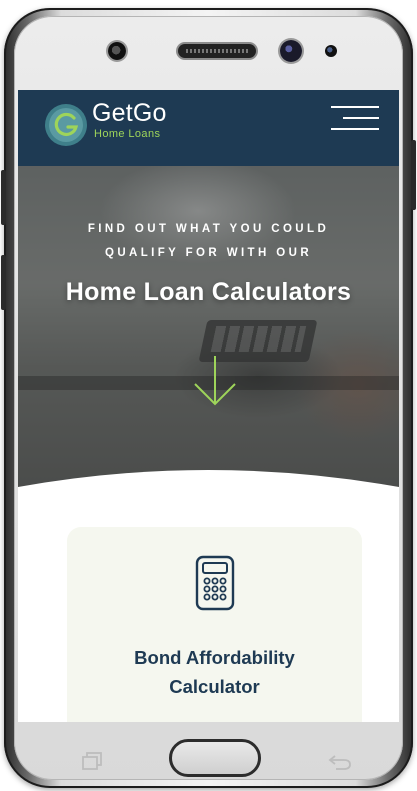 The image size is (417, 791). Describe the element at coordinates (353, 121) in the screenshot. I see `hamburger-menu-icon` at that location.